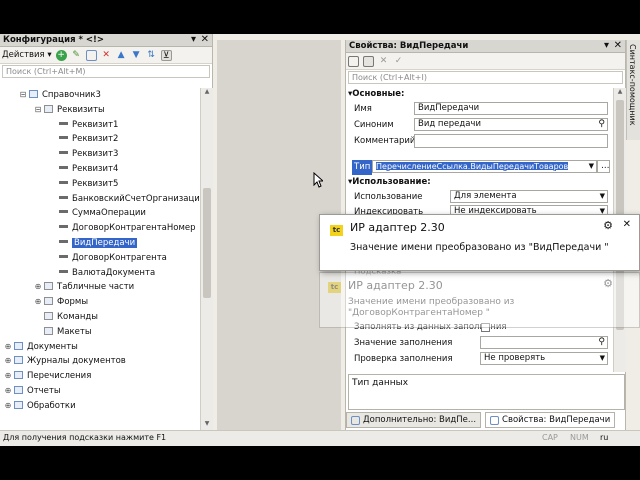 The height and width of the screenshot is (480, 640). What do you see at coordinates (529, 196) in the screenshot?
I see `usage-select: Для элемента ▼` at bounding box center [529, 196].